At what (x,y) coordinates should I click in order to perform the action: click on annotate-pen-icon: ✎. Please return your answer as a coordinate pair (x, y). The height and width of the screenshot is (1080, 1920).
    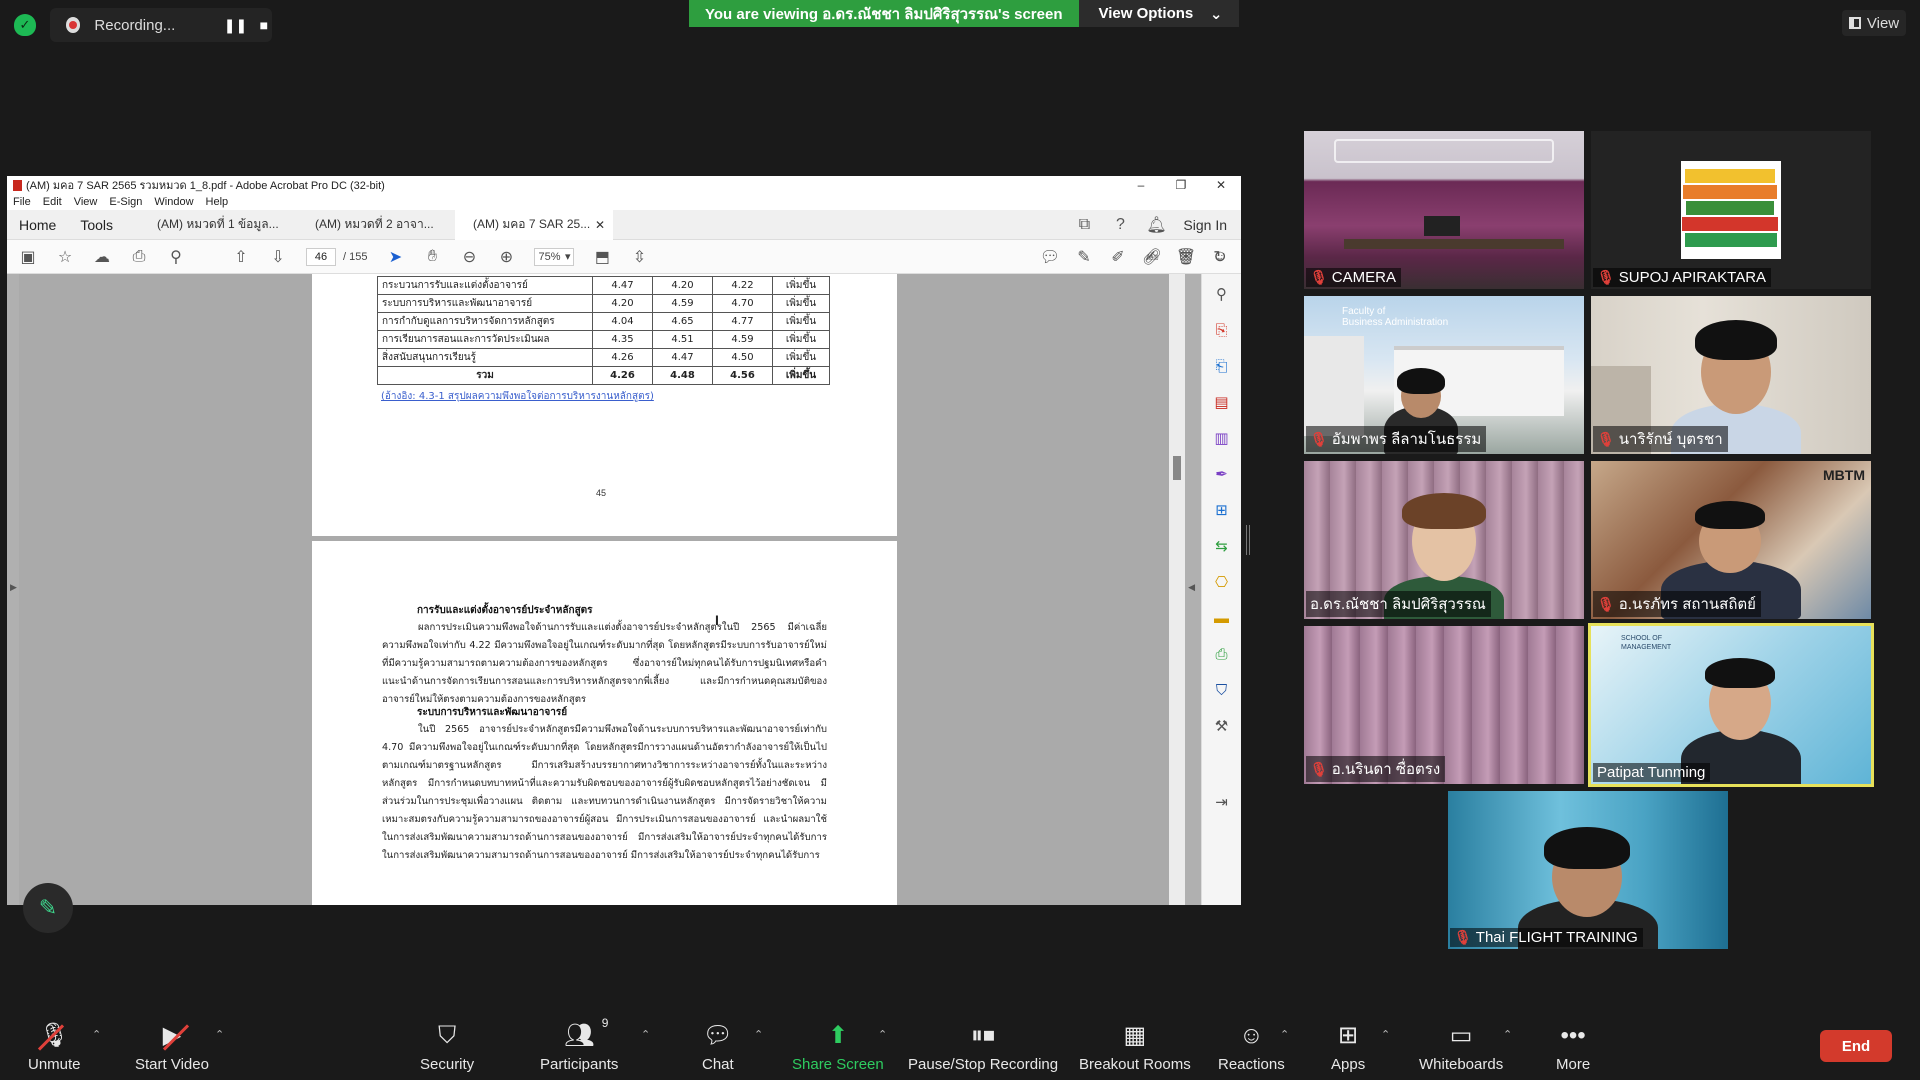
    Looking at the image, I should click on (48, 908).